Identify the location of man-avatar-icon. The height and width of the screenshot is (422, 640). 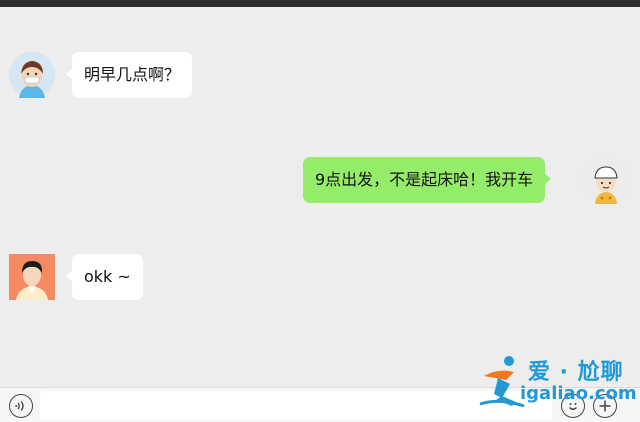
(32, 277).